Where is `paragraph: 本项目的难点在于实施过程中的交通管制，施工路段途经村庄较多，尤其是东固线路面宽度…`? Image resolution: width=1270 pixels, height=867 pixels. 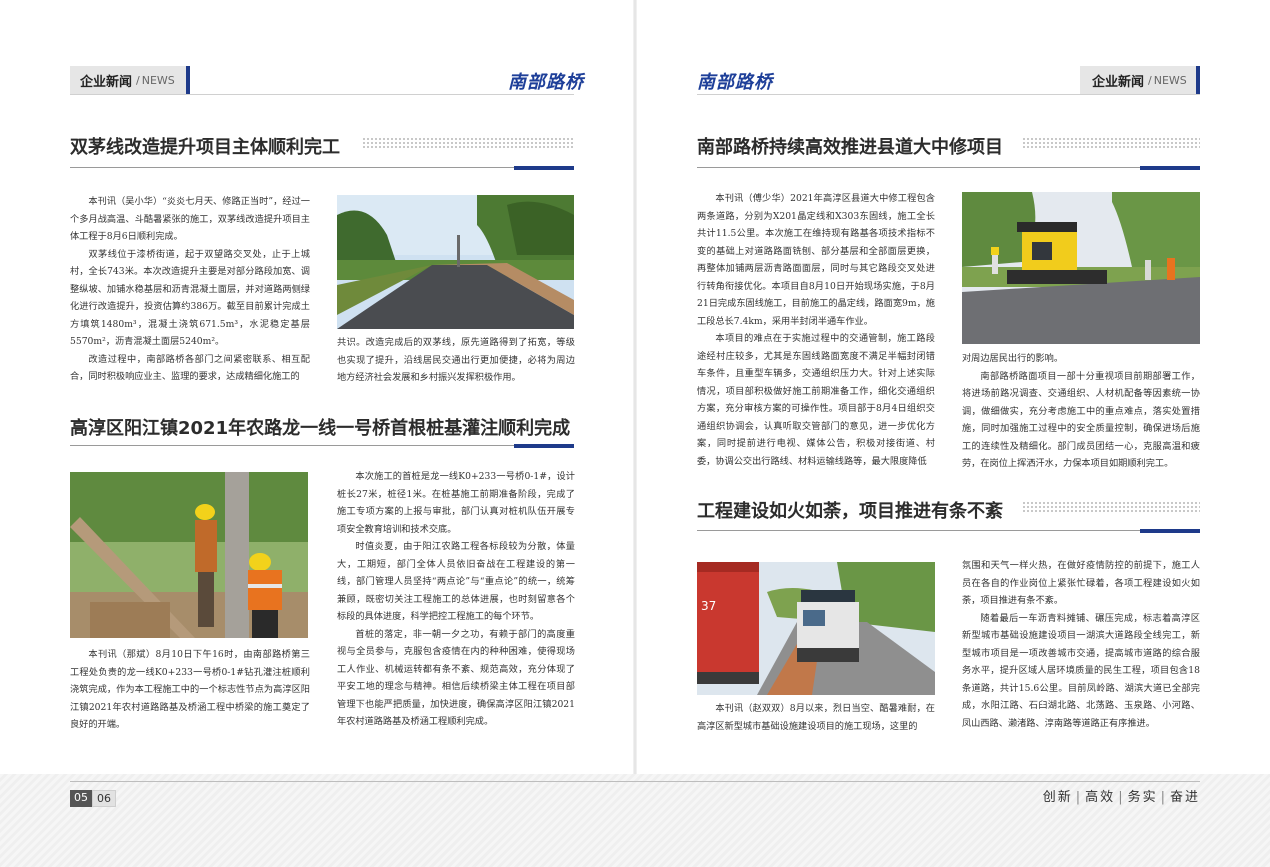
paragraph: 本项目的难点在于实施过程中的交通管制，施工路段途经村庄较多，尤其是东固线路面宽度… is located at coordinates (816, 400).